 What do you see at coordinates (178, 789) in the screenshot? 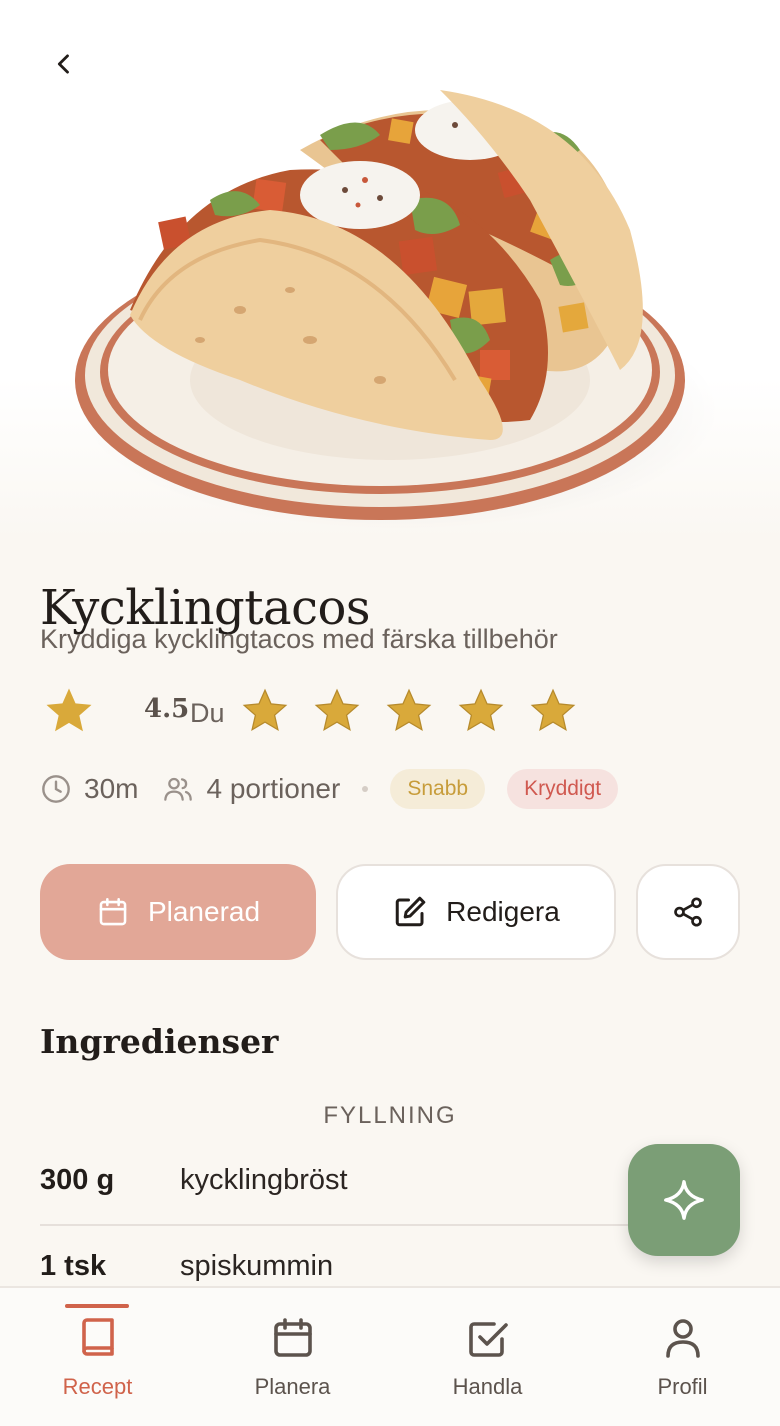
I see `people-icon` at bounding box center [178, 789].